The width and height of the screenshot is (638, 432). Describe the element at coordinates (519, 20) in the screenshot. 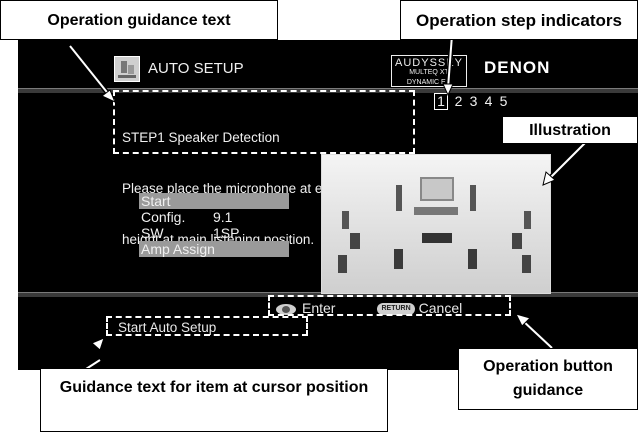

I see `callout-steps: Operation step indicators` at that location.